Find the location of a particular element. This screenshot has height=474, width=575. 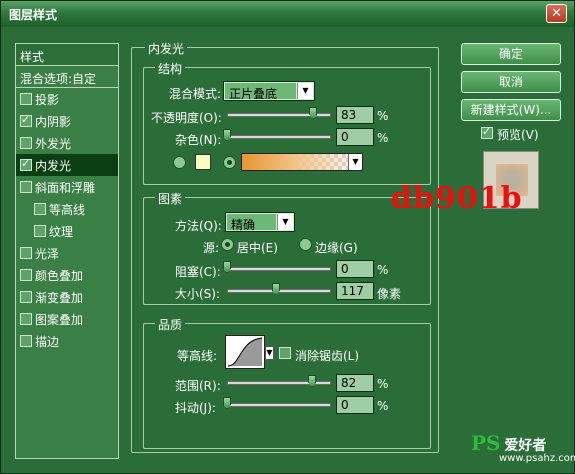

source-center-label: 居中(E) is located at coordinates (257, 247).